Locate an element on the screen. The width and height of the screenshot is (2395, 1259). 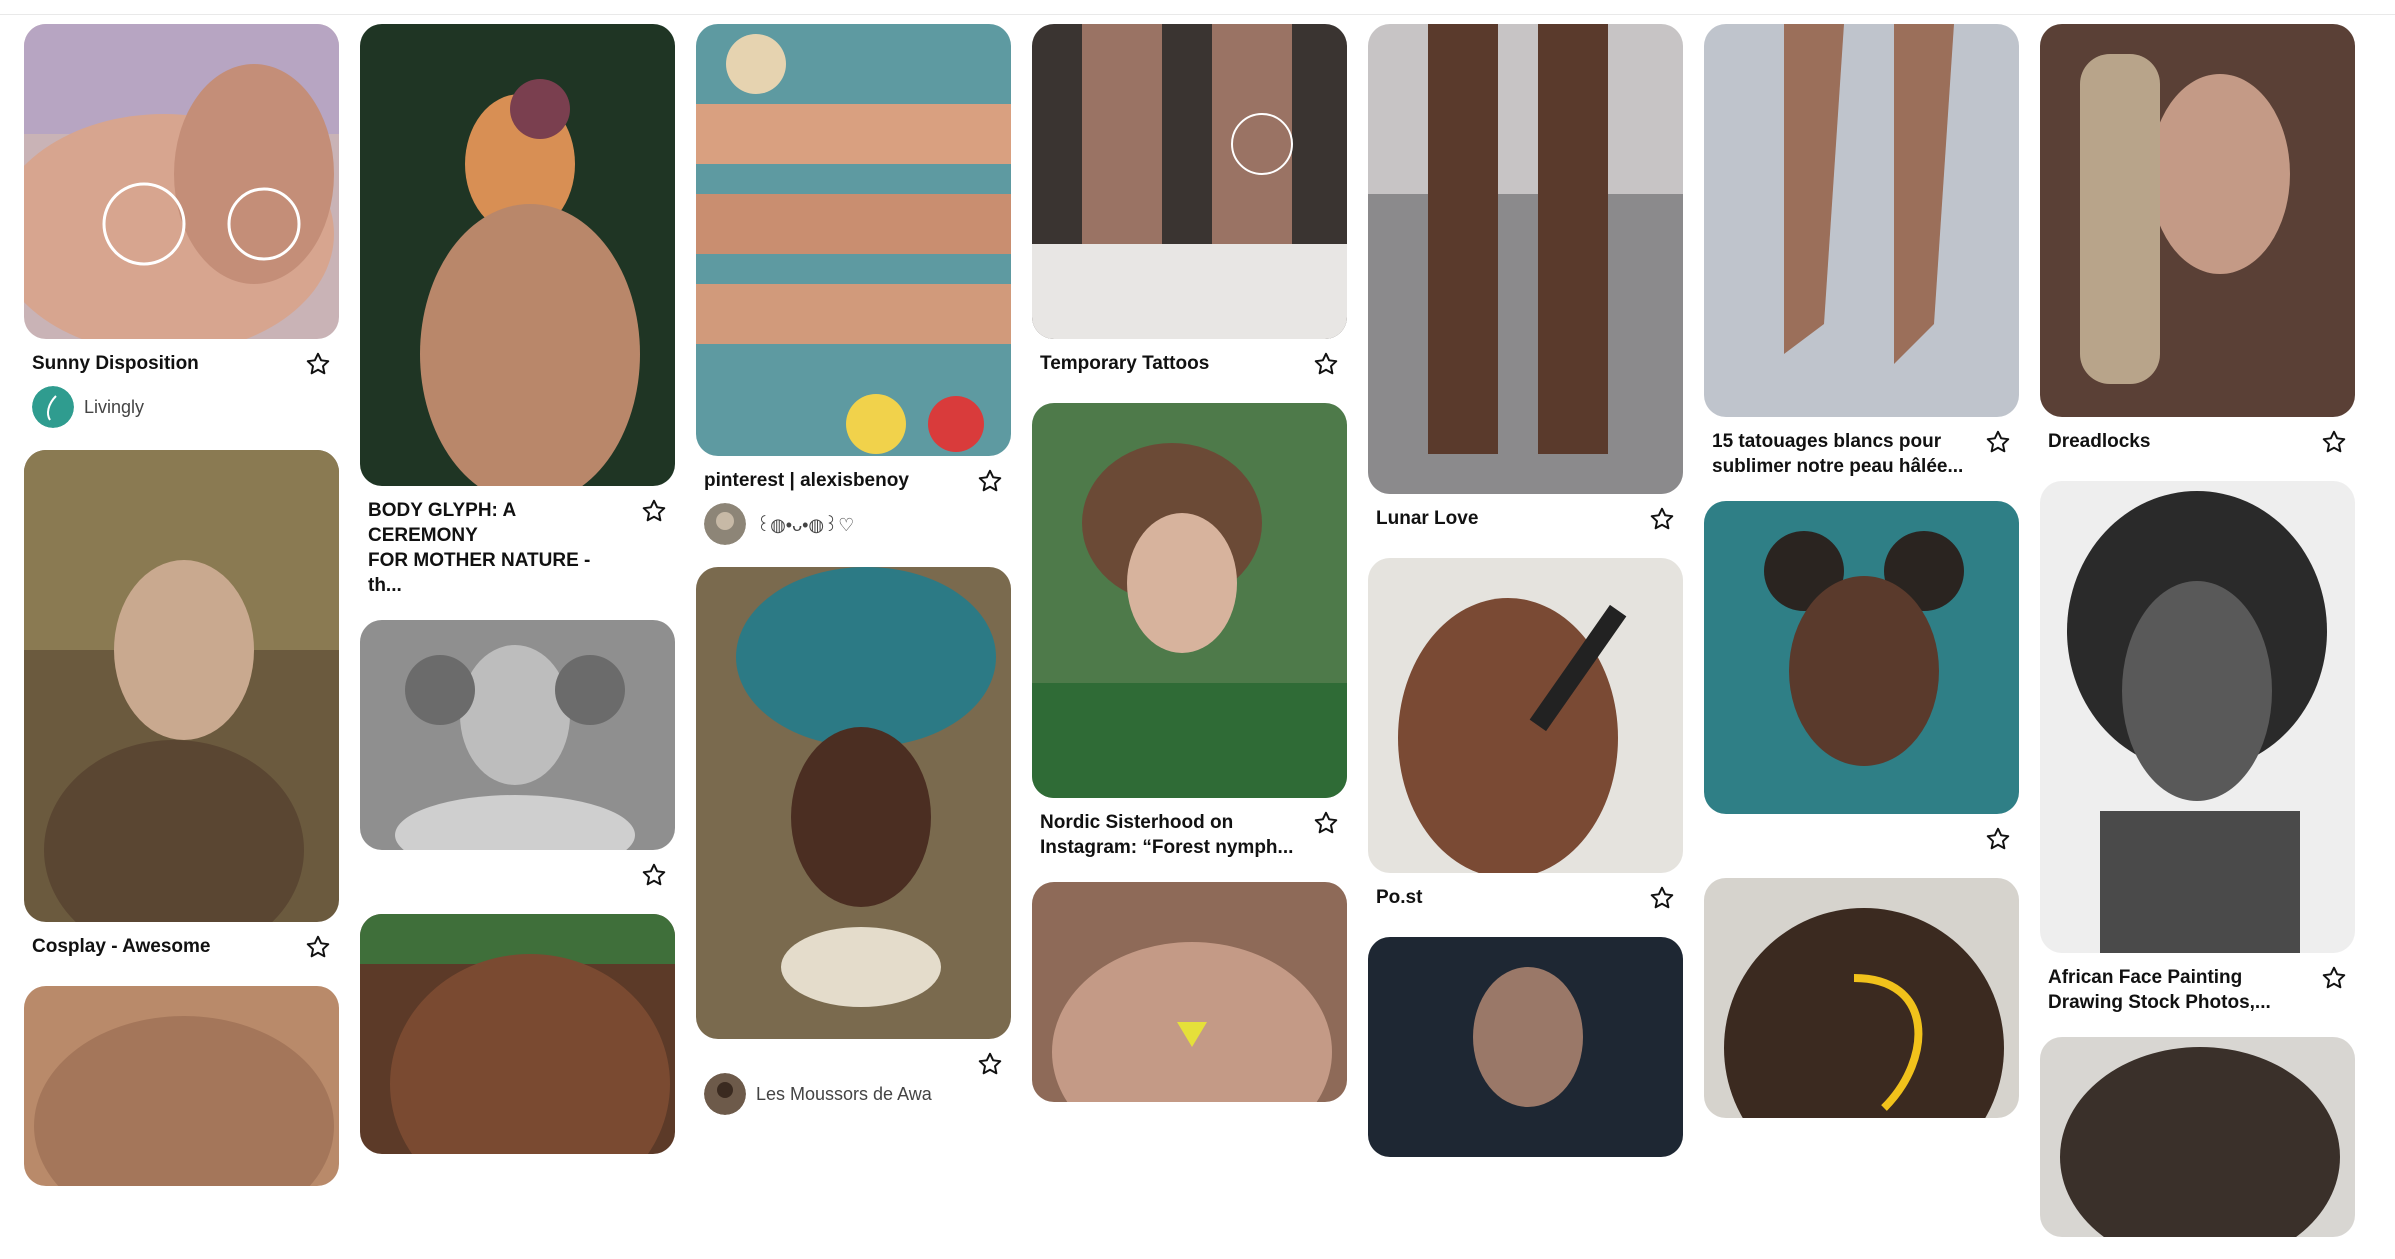
pin-author: ꒰◍•ᴗ•◍꒱♡ is located at coordinates (853, 524).